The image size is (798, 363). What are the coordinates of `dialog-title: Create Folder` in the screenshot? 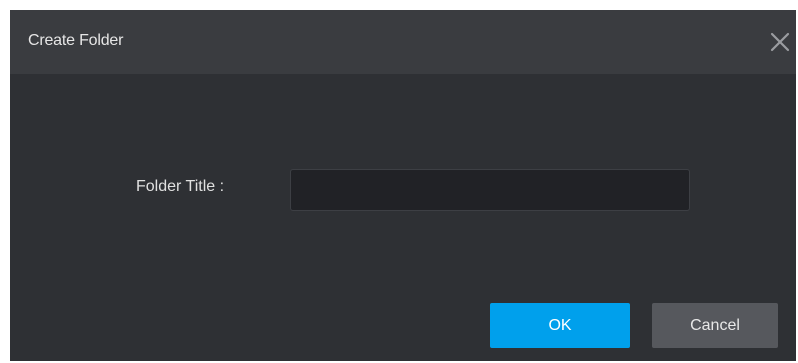 It's located at (76, 40).